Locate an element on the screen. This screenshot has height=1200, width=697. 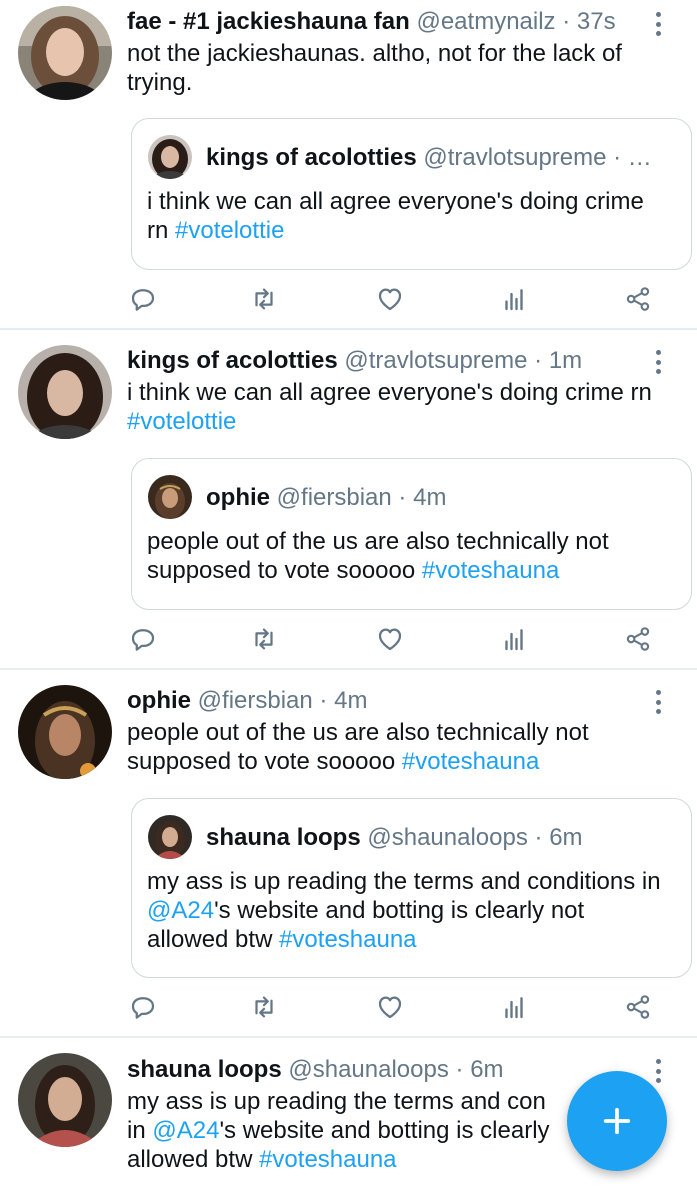
handle: @eatmynailz is located at coordinates (485, 21).